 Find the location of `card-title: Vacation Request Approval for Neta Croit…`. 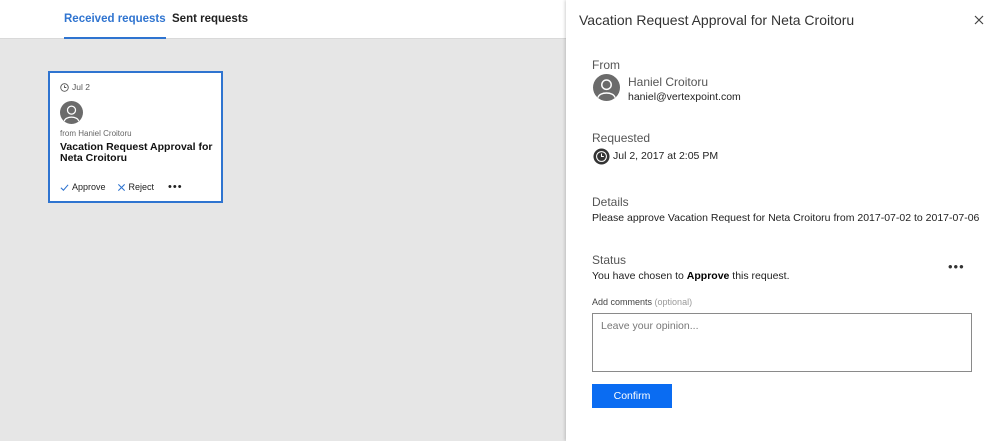

card-title: Vacation Request Approval for Neta Croit… is located at coordinates (136, 152).